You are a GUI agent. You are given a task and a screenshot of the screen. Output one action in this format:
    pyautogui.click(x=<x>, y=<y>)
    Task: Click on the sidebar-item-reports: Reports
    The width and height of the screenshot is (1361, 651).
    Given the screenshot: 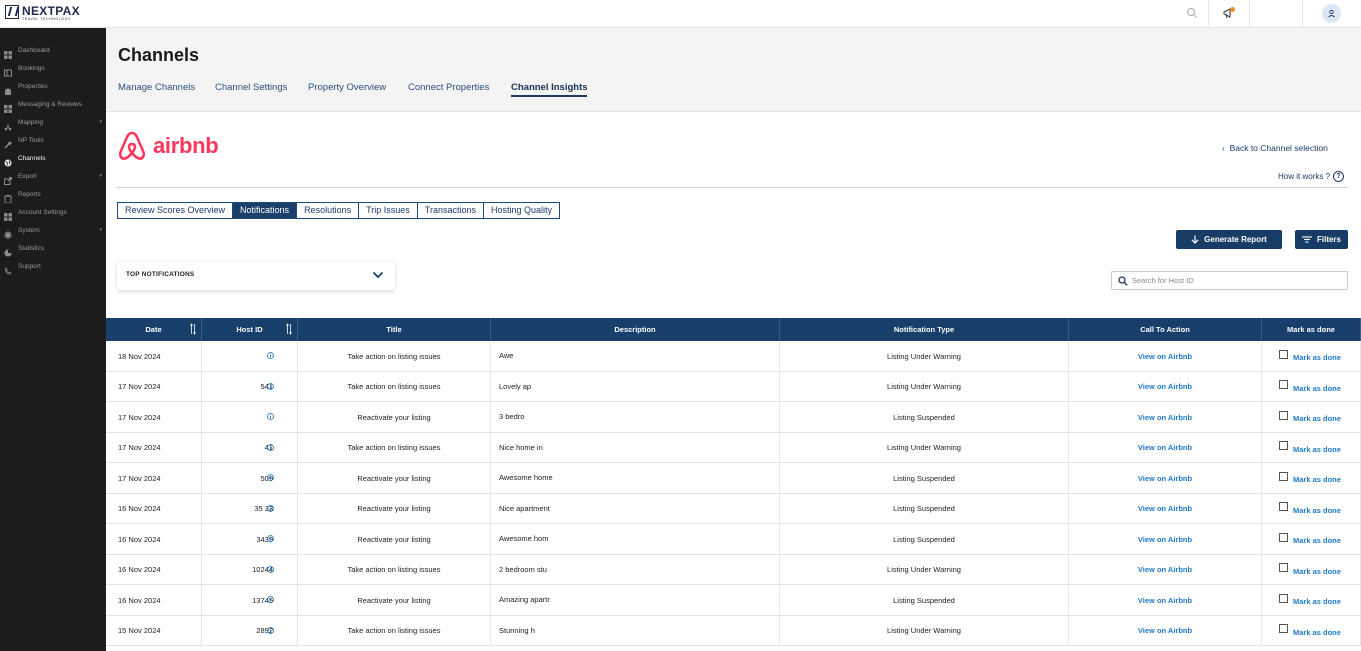 What is the action you would take?
    pyautogui.click(x=53, y=194)
    